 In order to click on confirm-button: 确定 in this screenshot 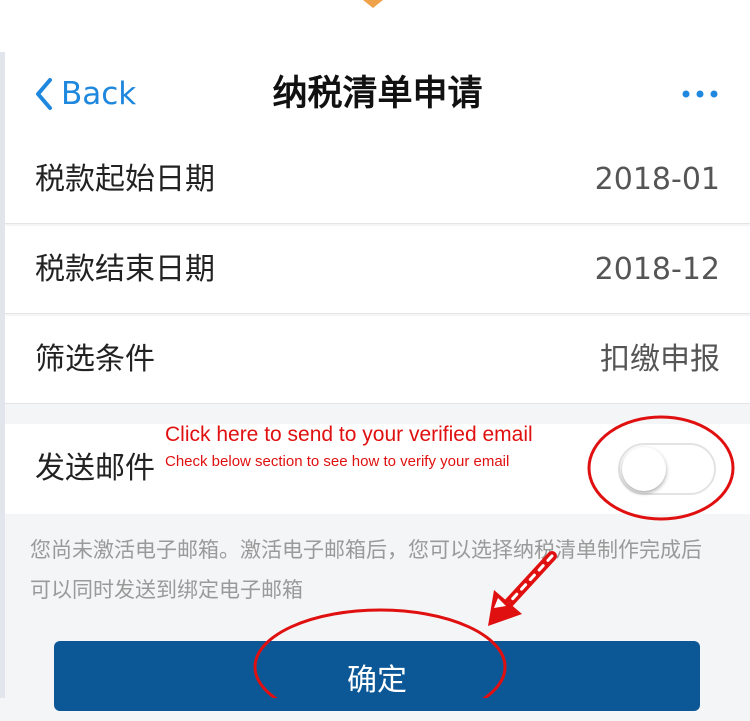, I will do `click(377, 676)`.